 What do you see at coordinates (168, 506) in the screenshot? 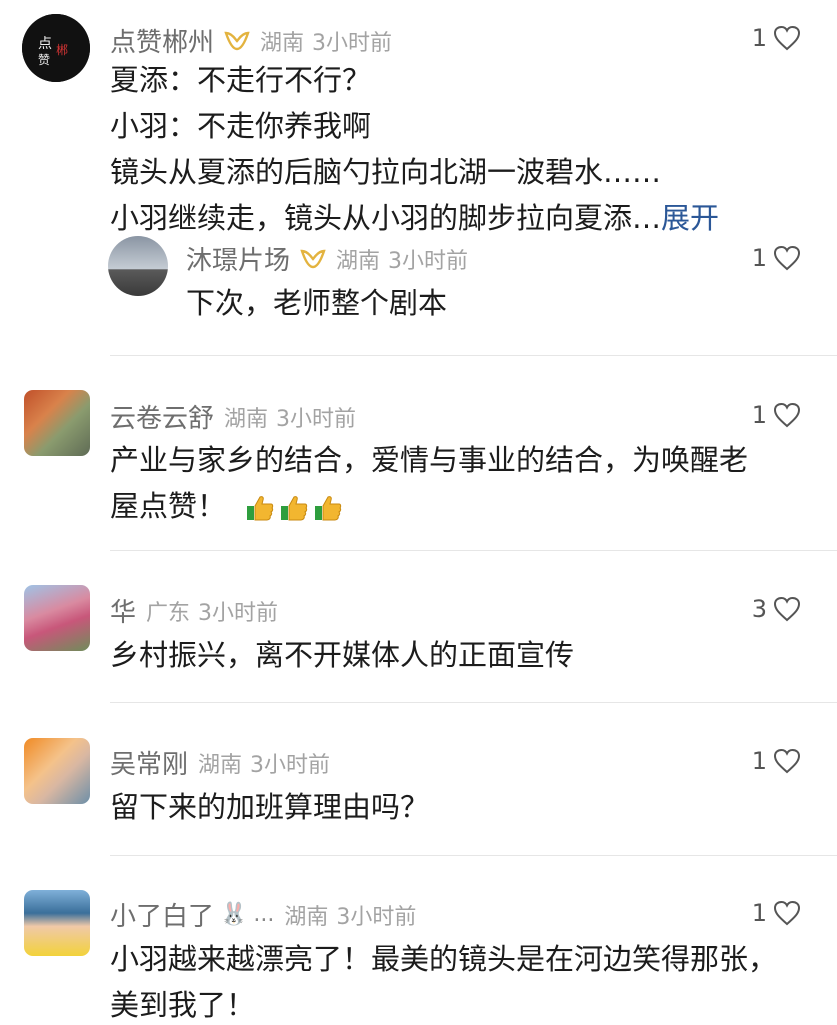
I see `comment-line-text: 屋点赞！` at bounding box center [168, 506].